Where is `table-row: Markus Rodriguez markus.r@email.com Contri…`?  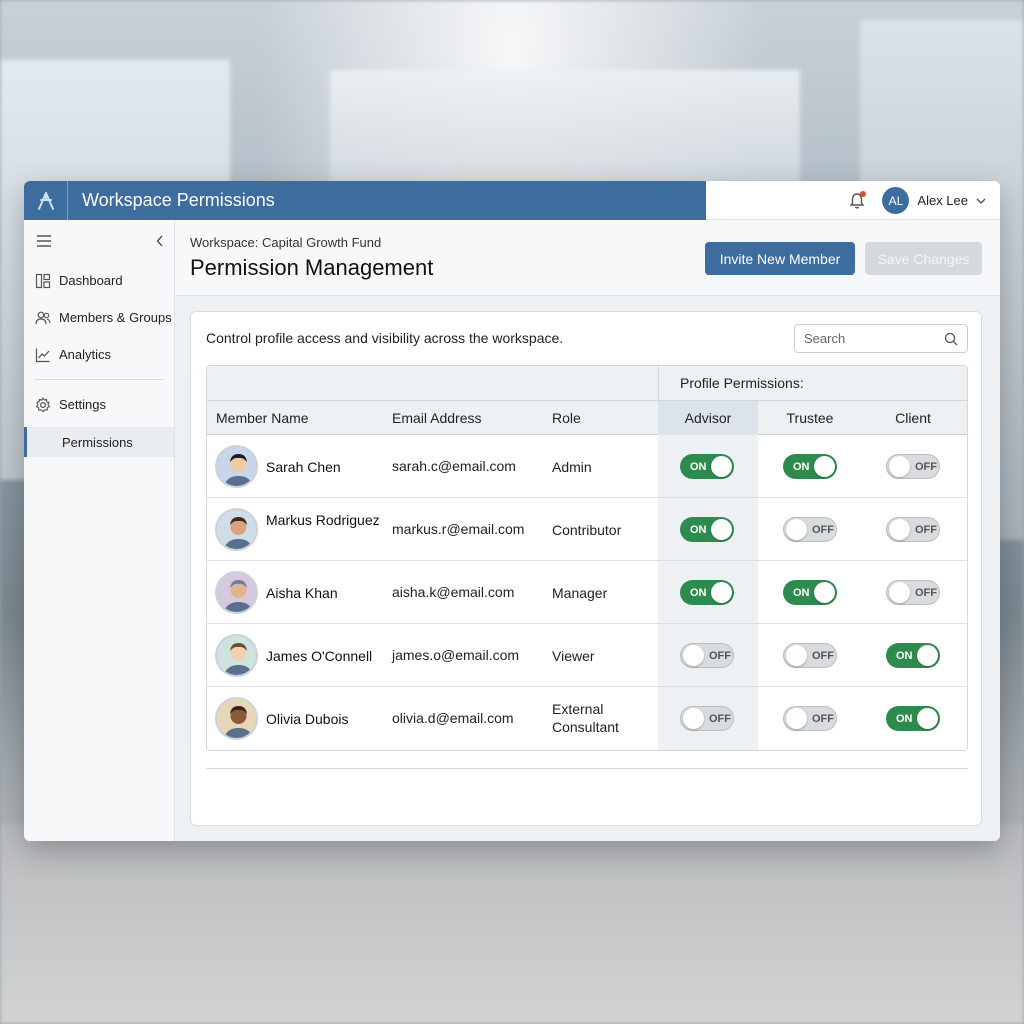 table-row: Markus Rodriguez markus.r@email.com Contri… is located at coordinates (587, 529).